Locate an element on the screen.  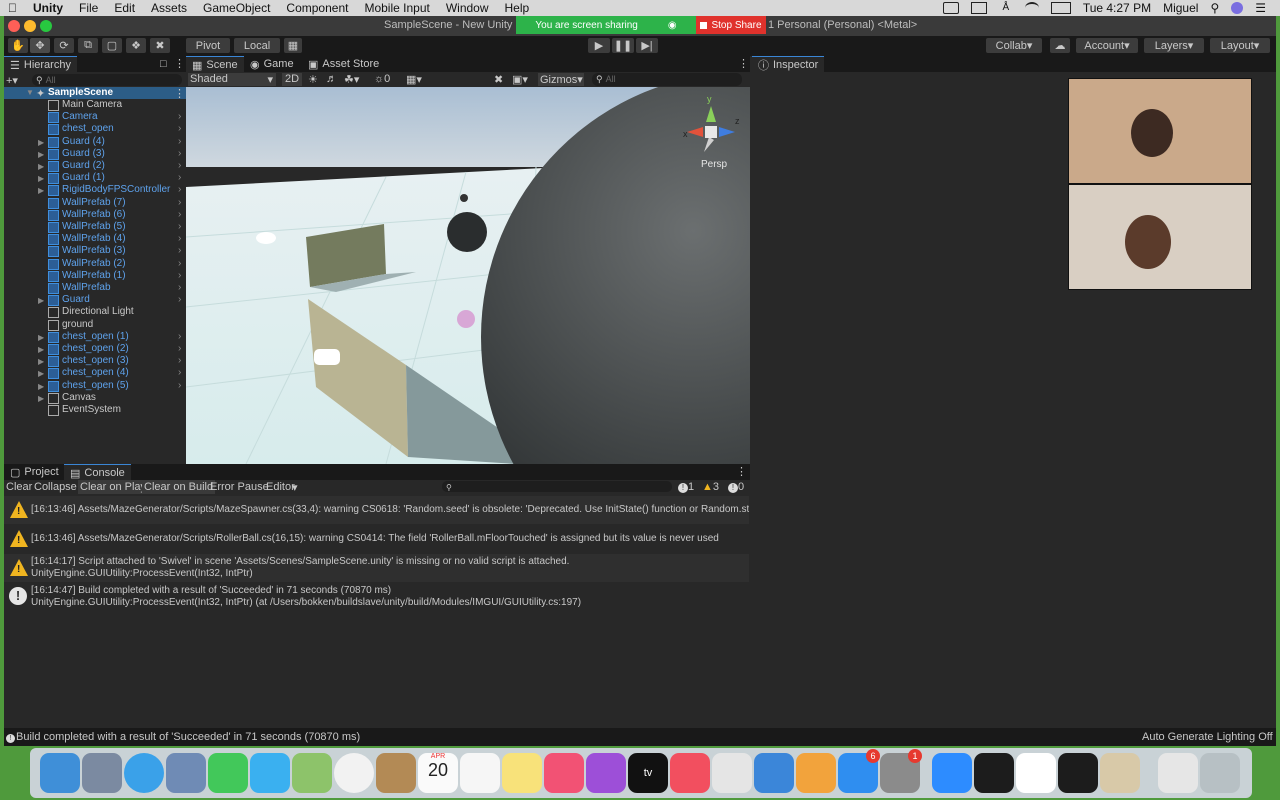
zoom-icon is located at coordinates (952, 773).